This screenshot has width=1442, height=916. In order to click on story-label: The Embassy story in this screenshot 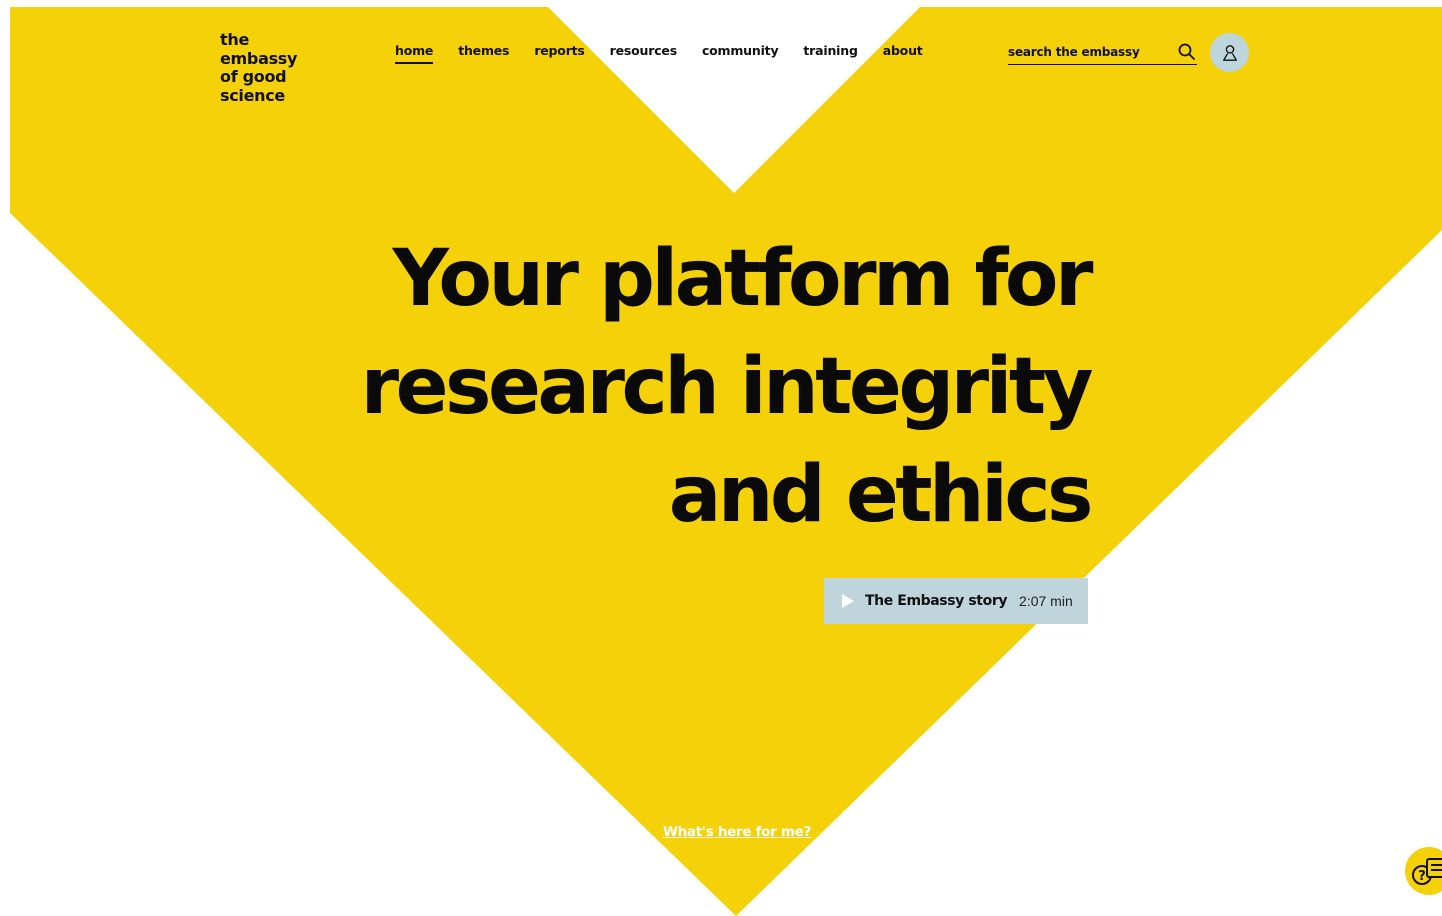, I will do `click(936, 601)`.